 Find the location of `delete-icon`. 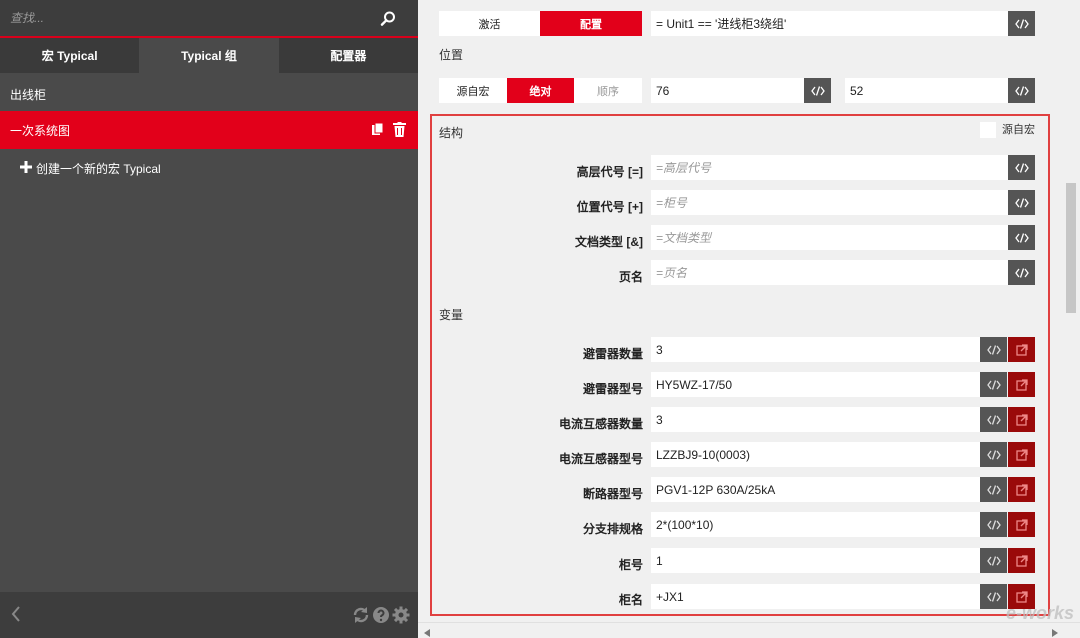

delete-icon is located at coordinates (399, 131).